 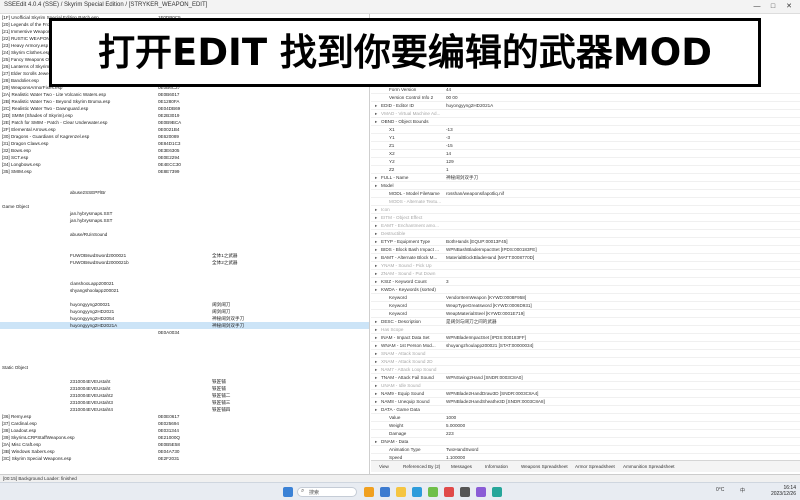 I want to click on tab-1: Referenced By (2), so click(x=421, y=467).